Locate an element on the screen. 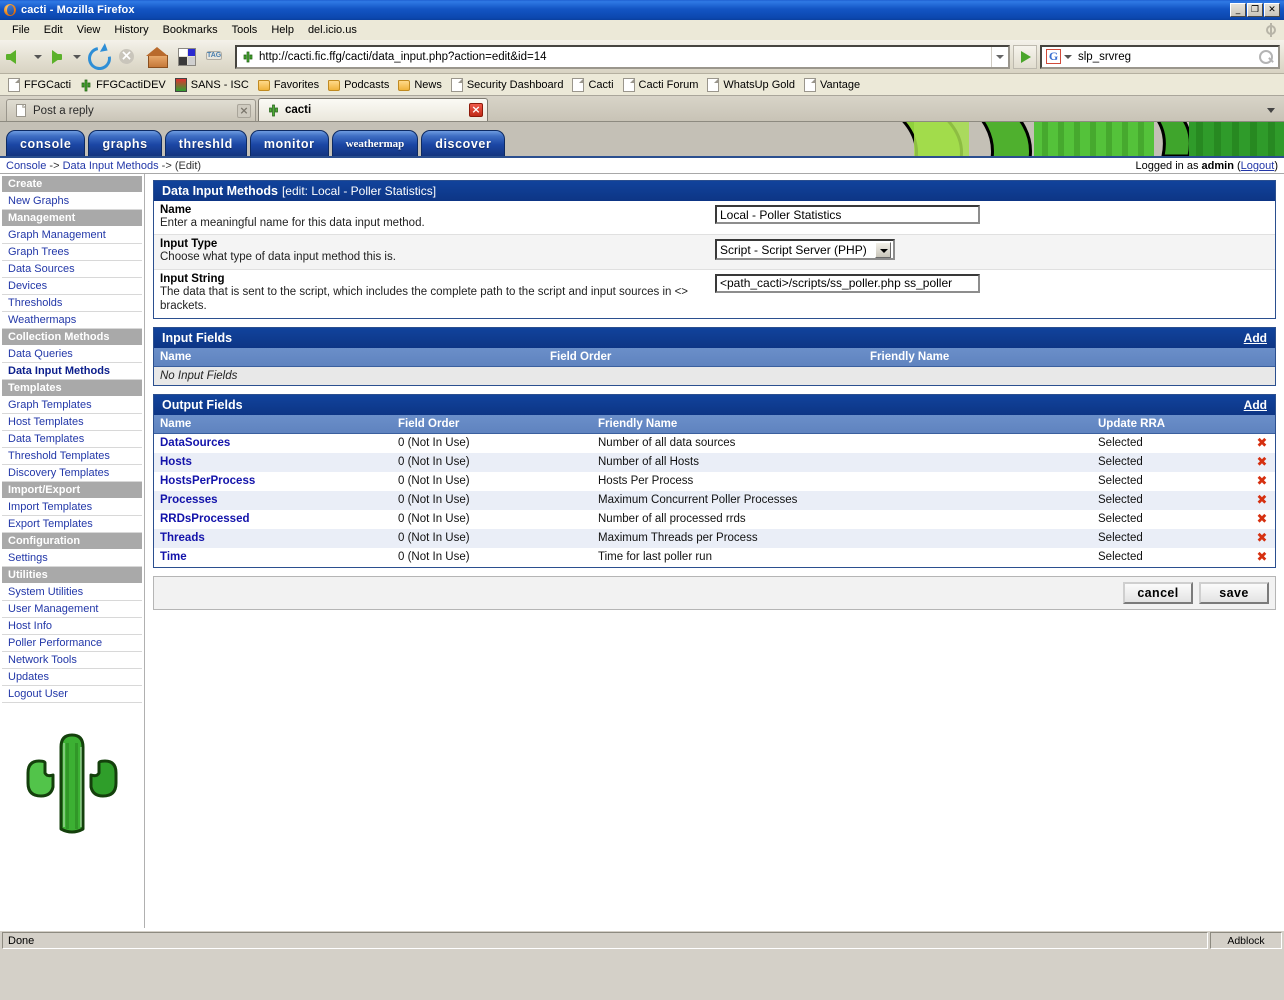 This screenshot has height=1000, width=1284. bookmark-item: Podcasts is located at coordinates (358, 84).